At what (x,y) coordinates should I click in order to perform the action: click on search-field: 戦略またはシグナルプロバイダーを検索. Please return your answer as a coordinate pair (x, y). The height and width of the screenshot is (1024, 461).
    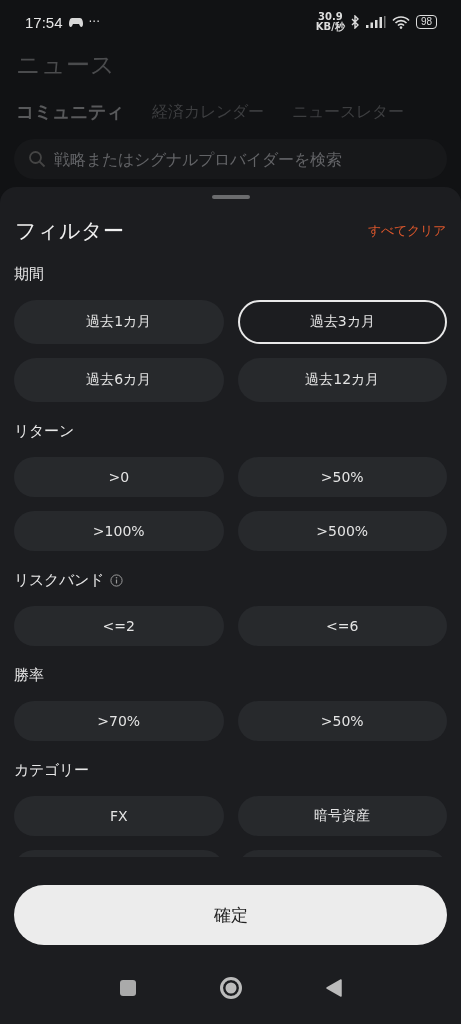
    Looking at the image, I should click on (230, 159).